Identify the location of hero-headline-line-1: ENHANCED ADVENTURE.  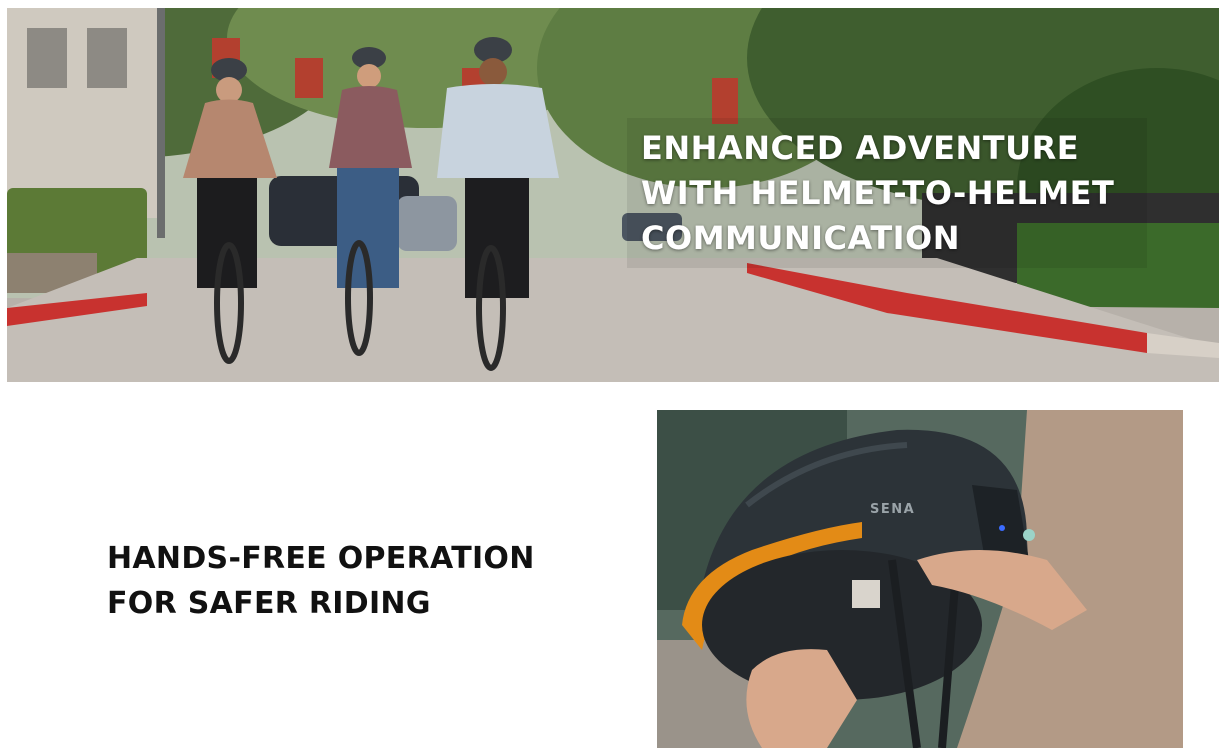
(860, 148).